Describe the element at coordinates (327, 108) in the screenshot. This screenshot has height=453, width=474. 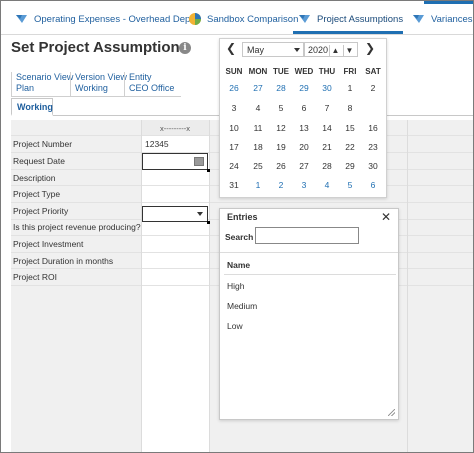
I see `calendar-day: 7` at that location.